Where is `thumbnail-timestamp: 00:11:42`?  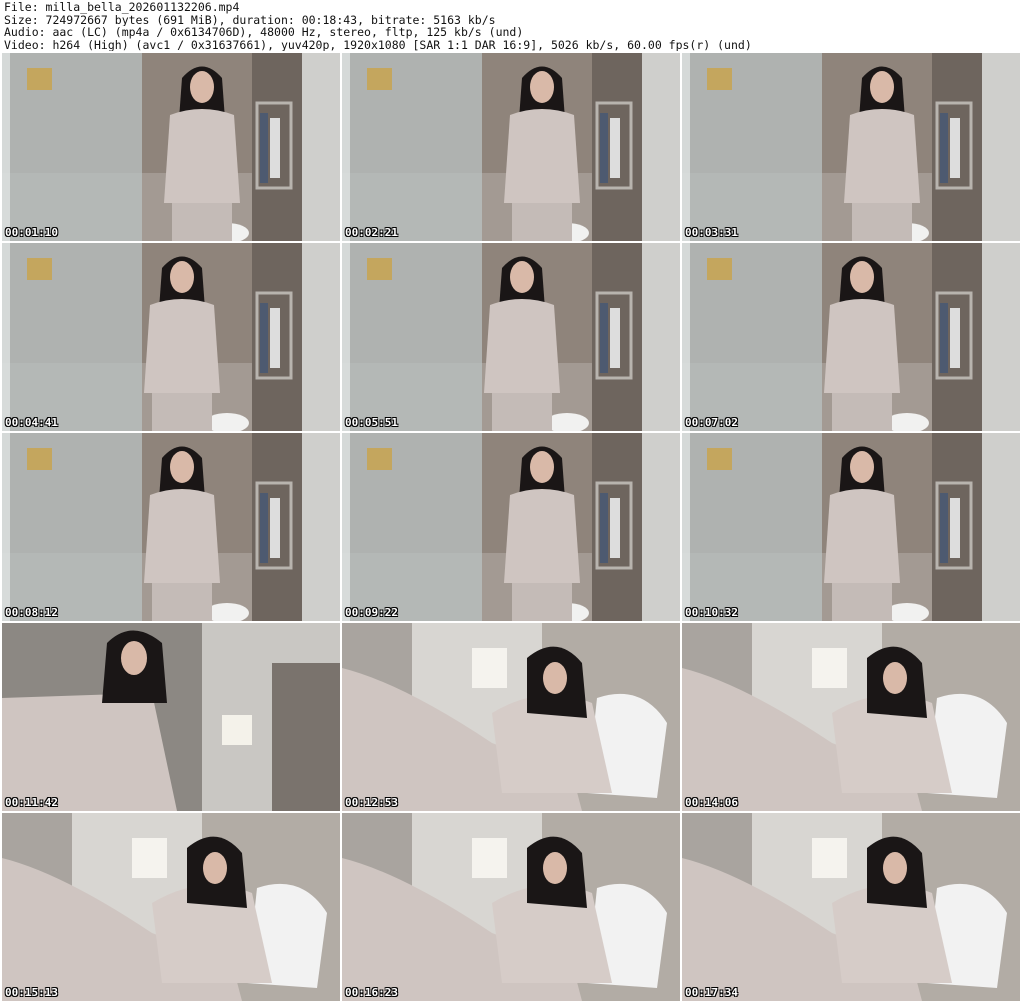
thumbnail-timestamp: 00:11:42 is located at coordinates (31, 802).